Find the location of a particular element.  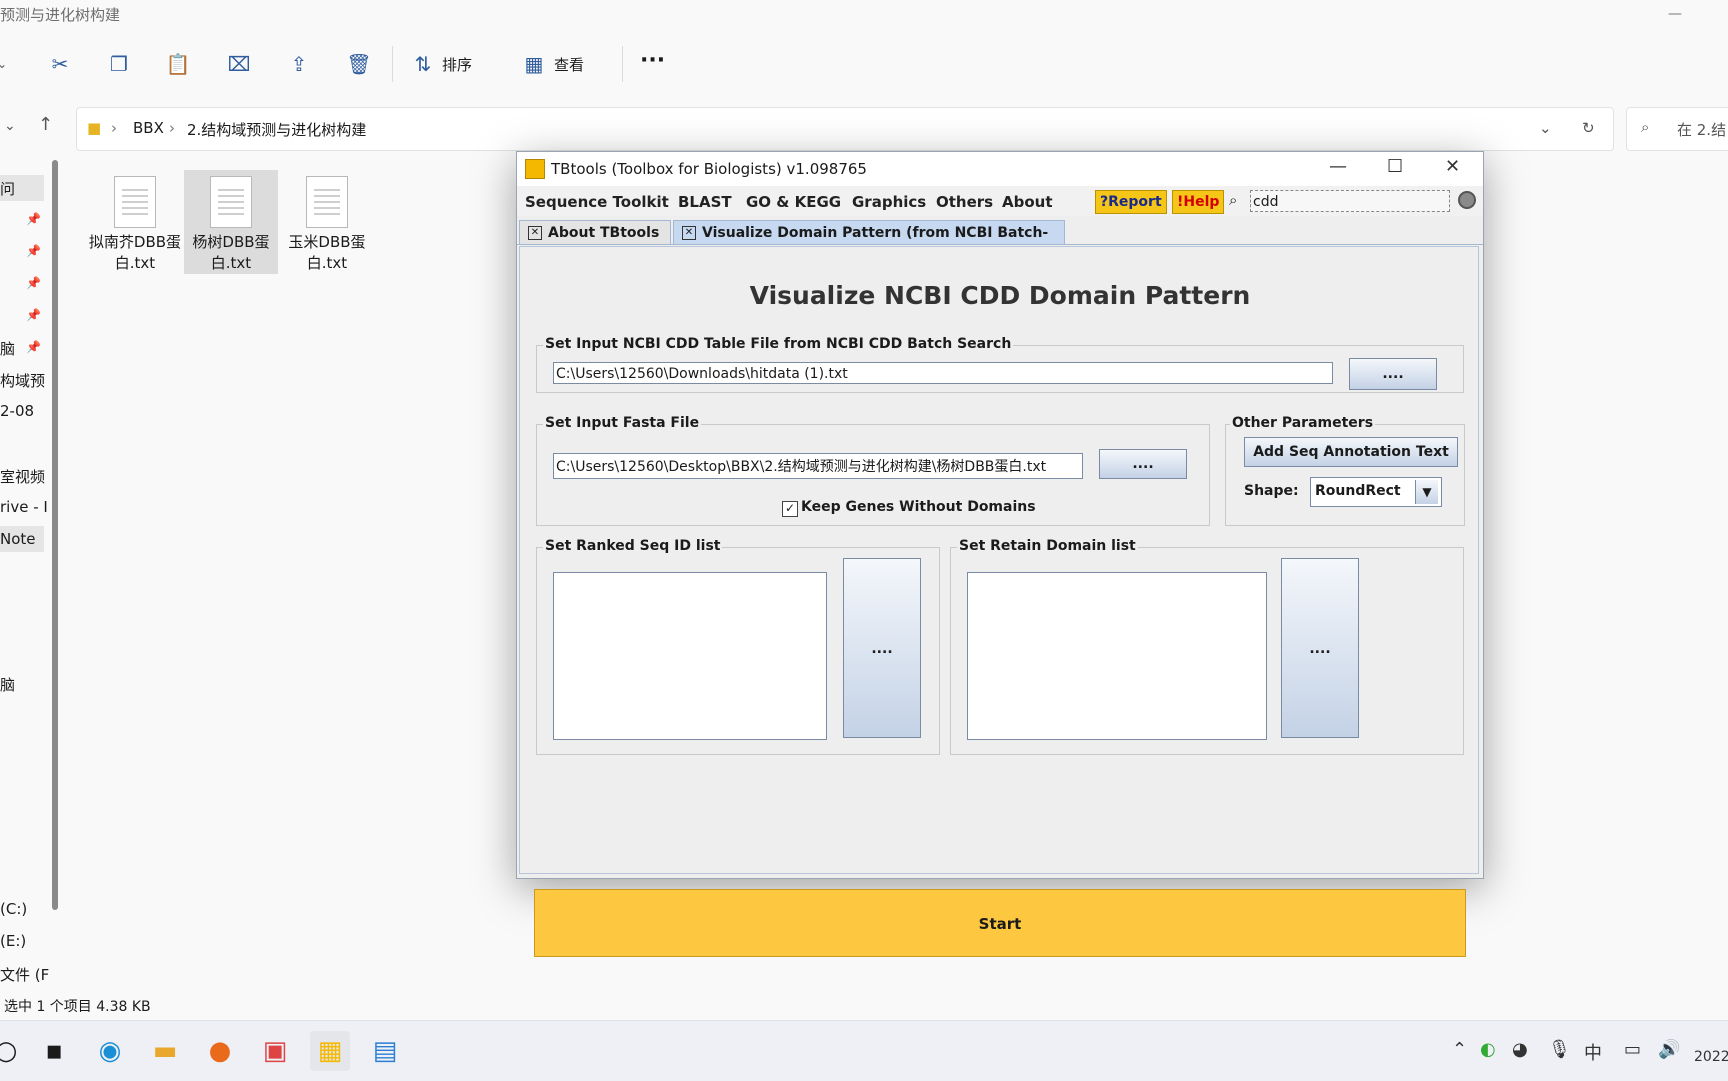

breadcrumb-item-folder: 2.结构域预测与进化树构建 is located at coordinates (276, 129).